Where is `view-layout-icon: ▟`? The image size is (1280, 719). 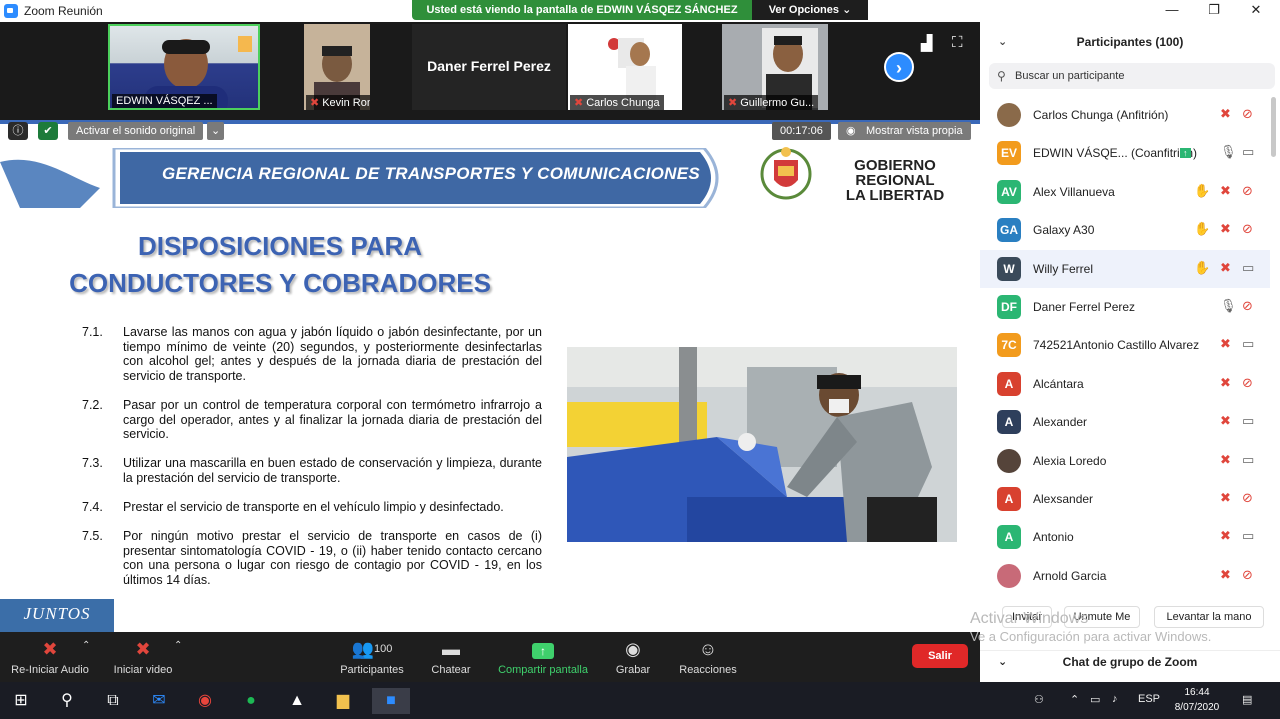 view-layout-icon: ▟ is located at coordinates (927, 43).